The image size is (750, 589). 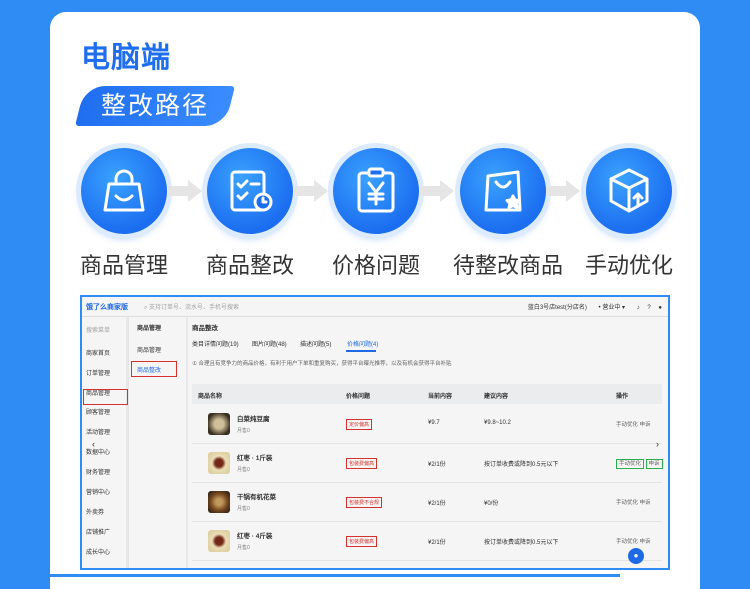 I want to click on sub-nav: 商品管理 商品管理 商品整改, so click(x=157, y=442).